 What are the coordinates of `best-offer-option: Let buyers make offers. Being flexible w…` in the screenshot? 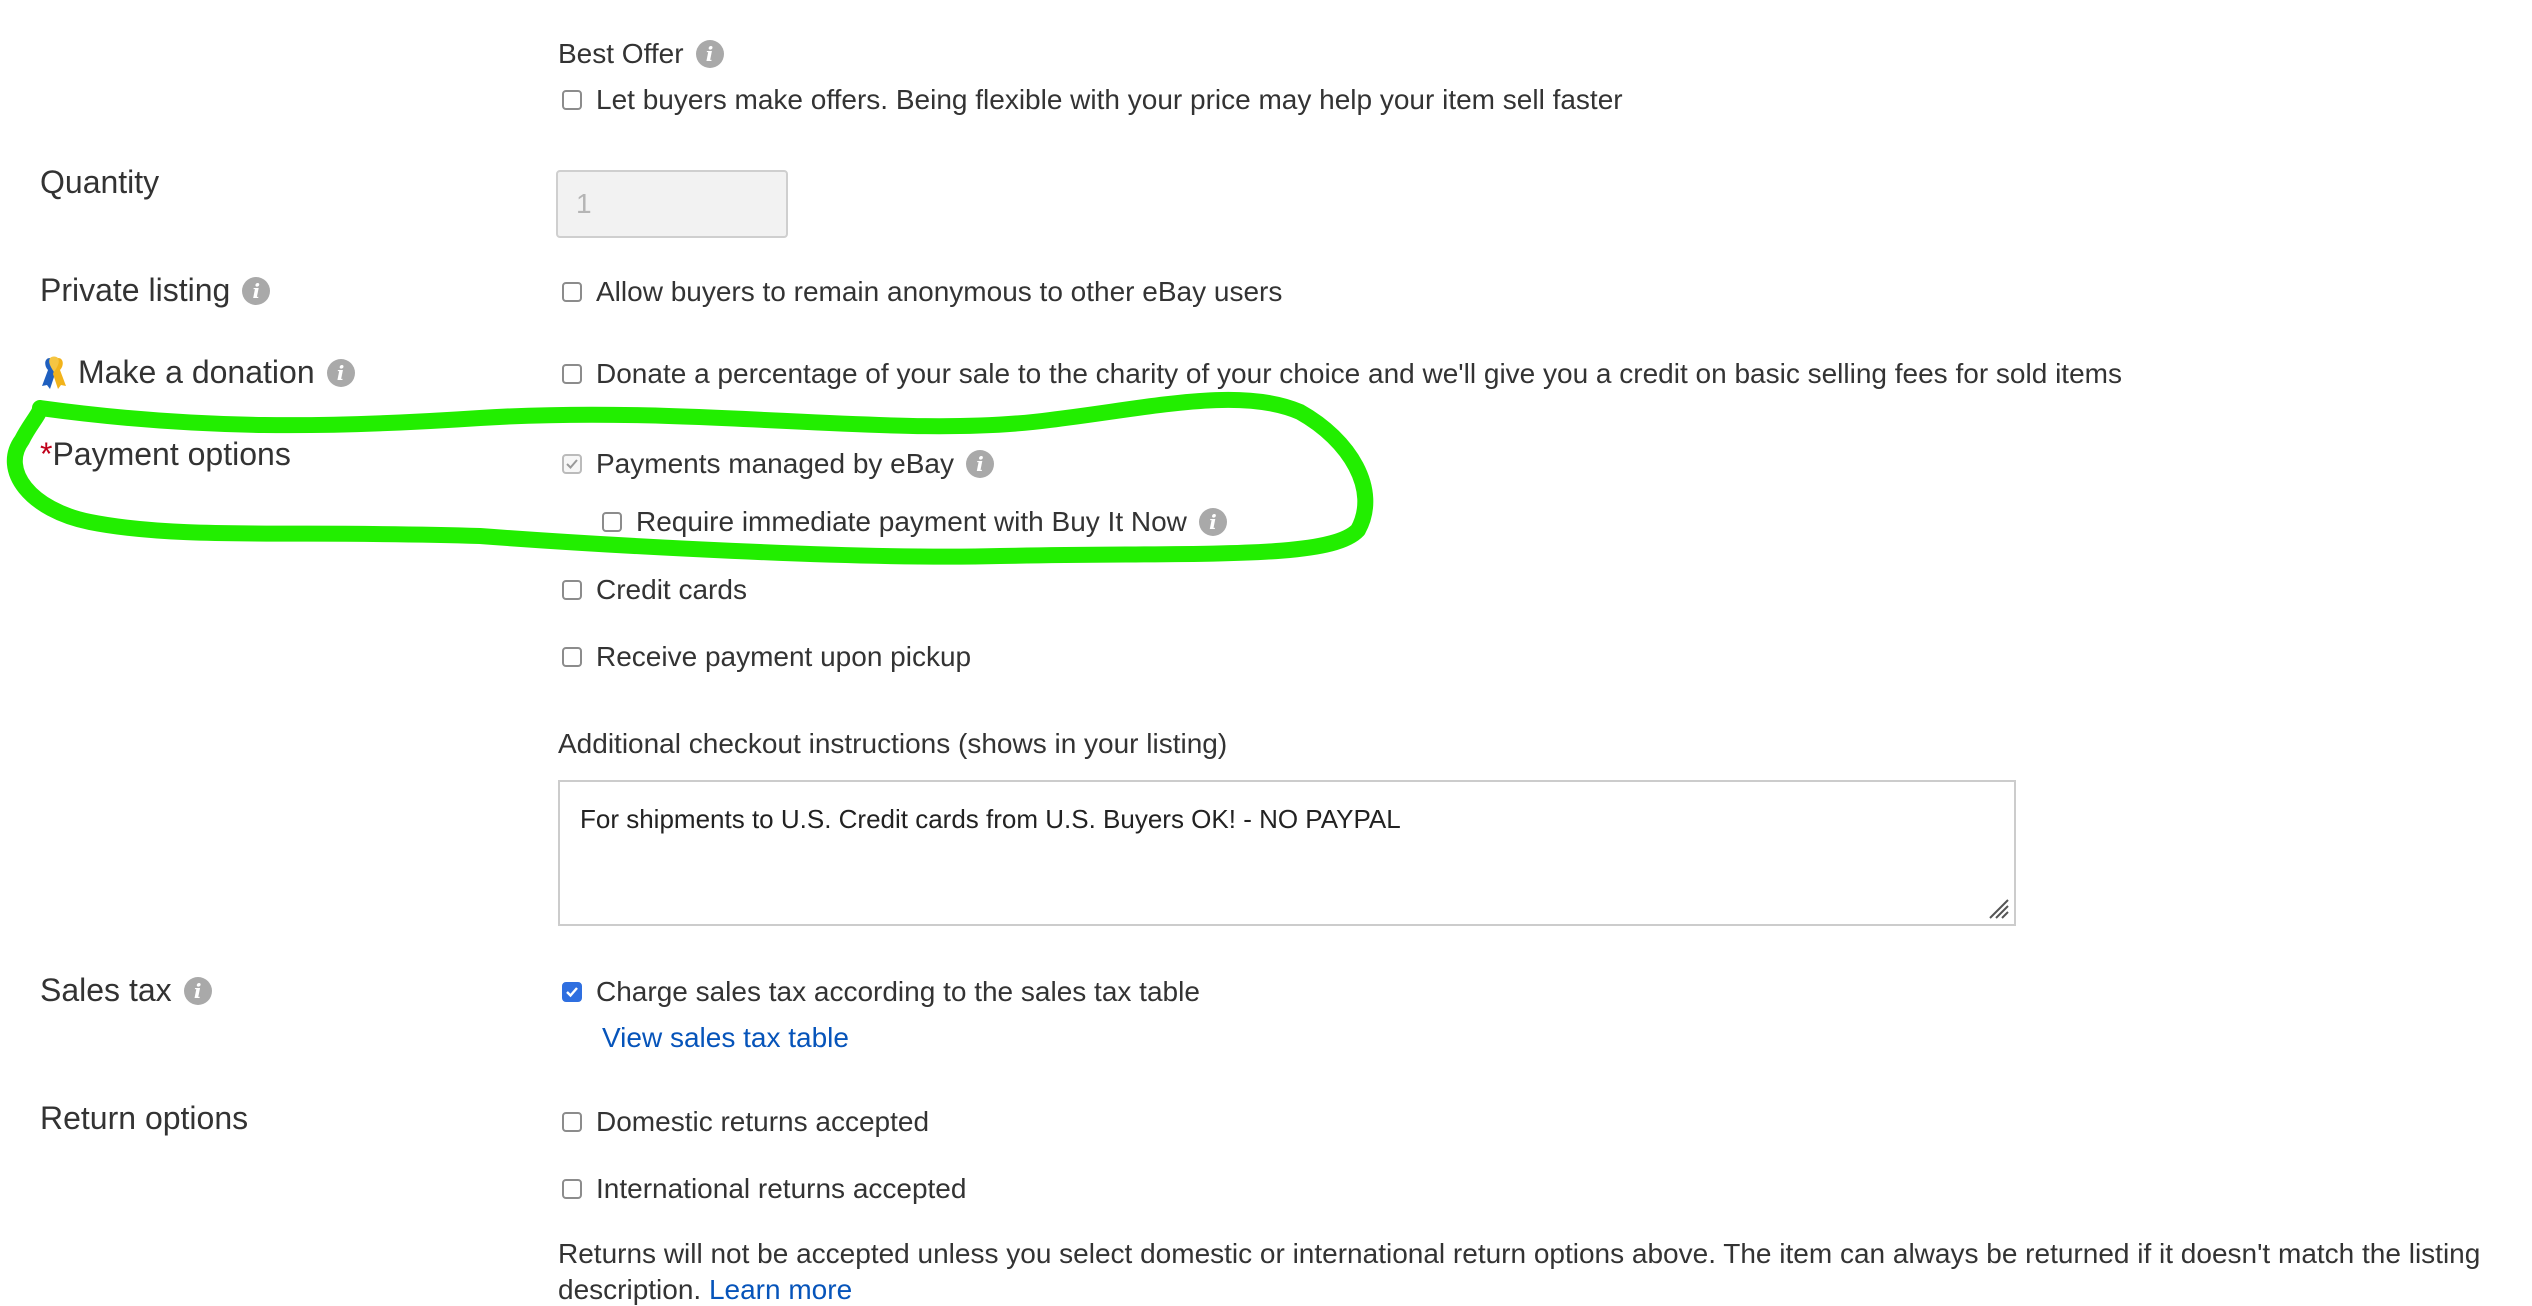 It's located at (1092, 100).